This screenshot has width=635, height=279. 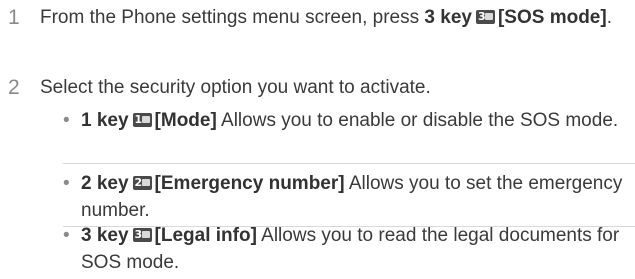 What do you see at coordinates (105, 120) in the screenshot?
I see `key-name: 1 key` at bounding box center [105, 120].